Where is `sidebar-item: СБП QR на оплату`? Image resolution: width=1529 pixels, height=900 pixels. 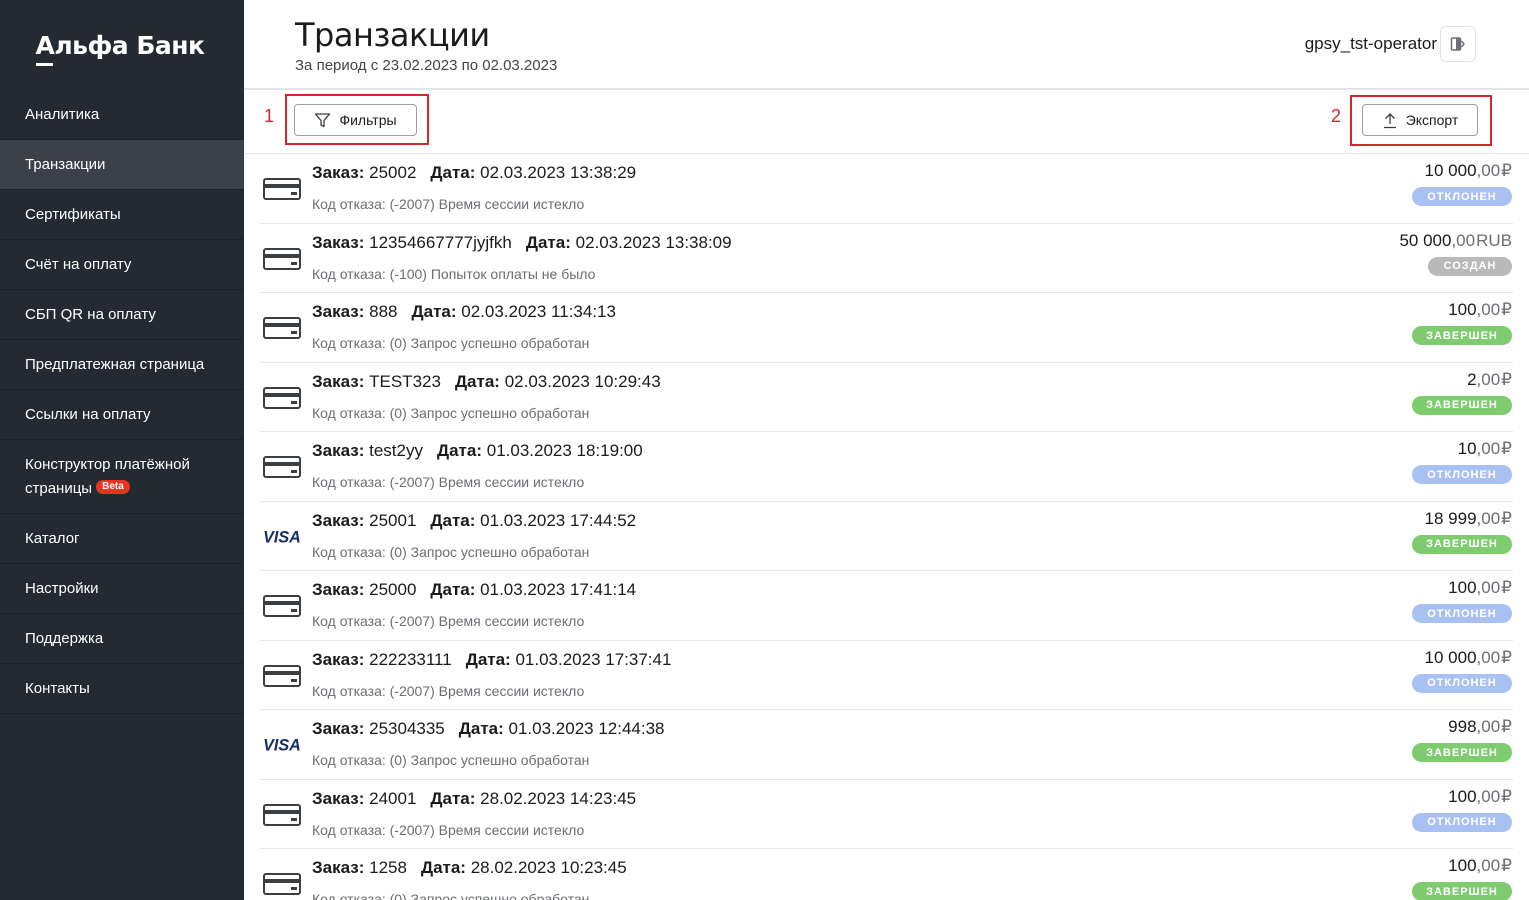
sidebar-item: СБП QR на оплату is located at coordinates (122, 315).